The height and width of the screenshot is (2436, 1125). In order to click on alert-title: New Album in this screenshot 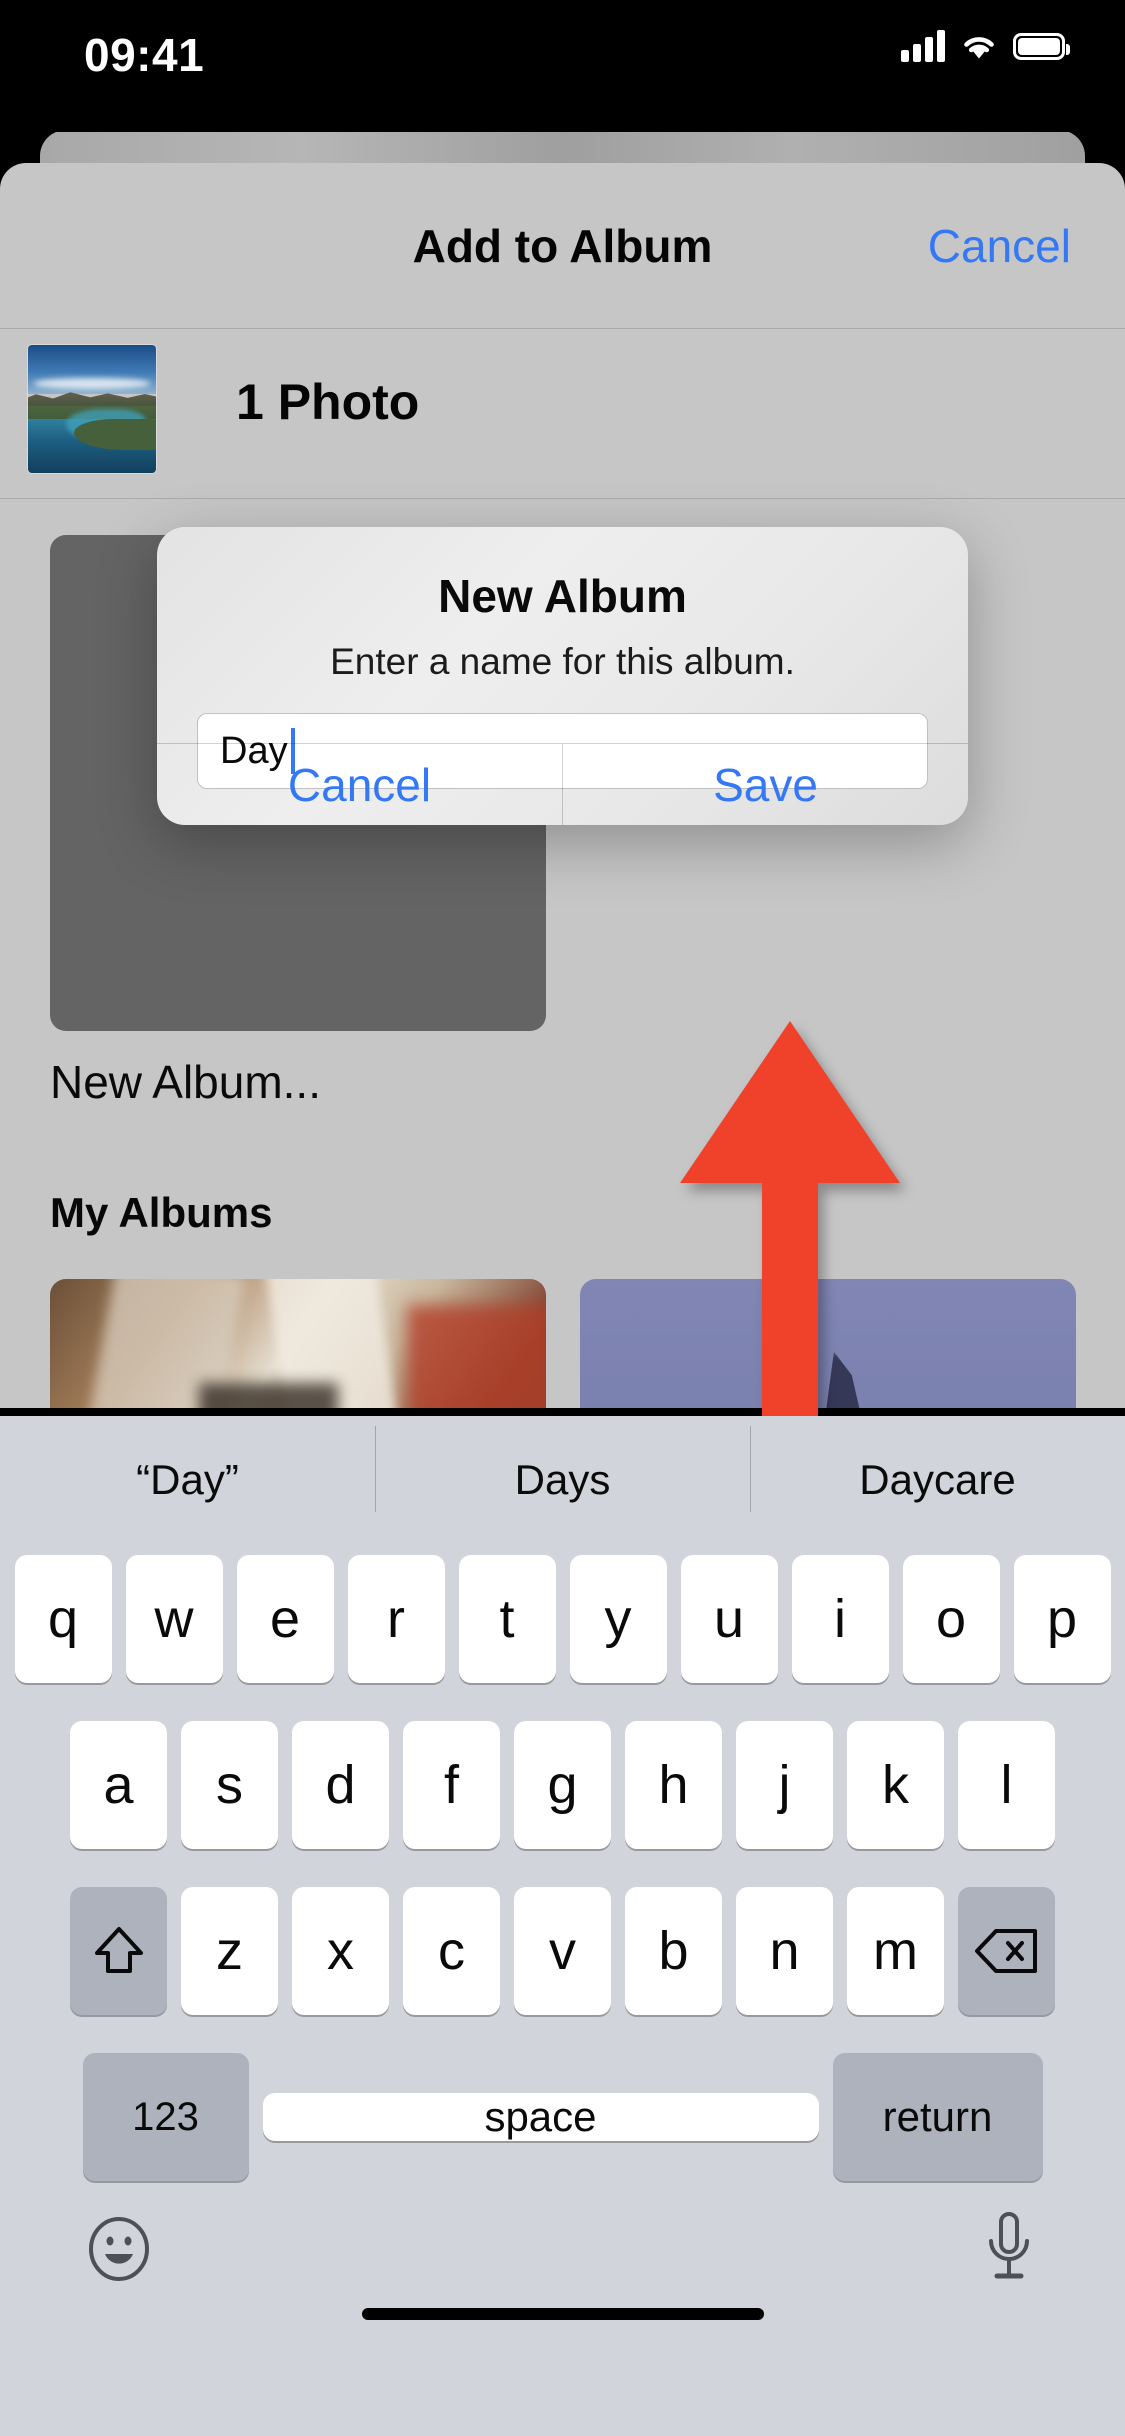, I will do `click(562, 596)`.